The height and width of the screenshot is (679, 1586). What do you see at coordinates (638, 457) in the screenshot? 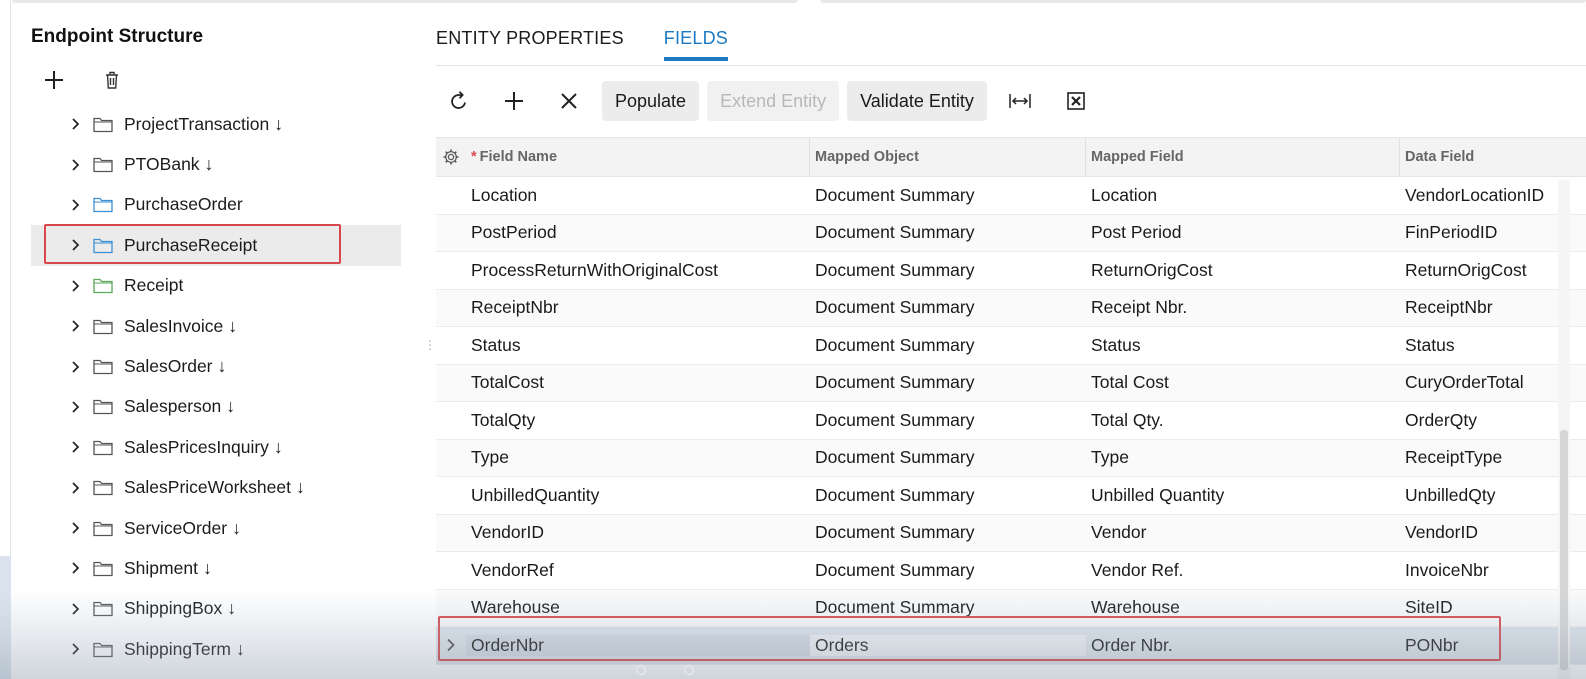
I see `cell-field-name: Type` at bounding box center [638, 457].